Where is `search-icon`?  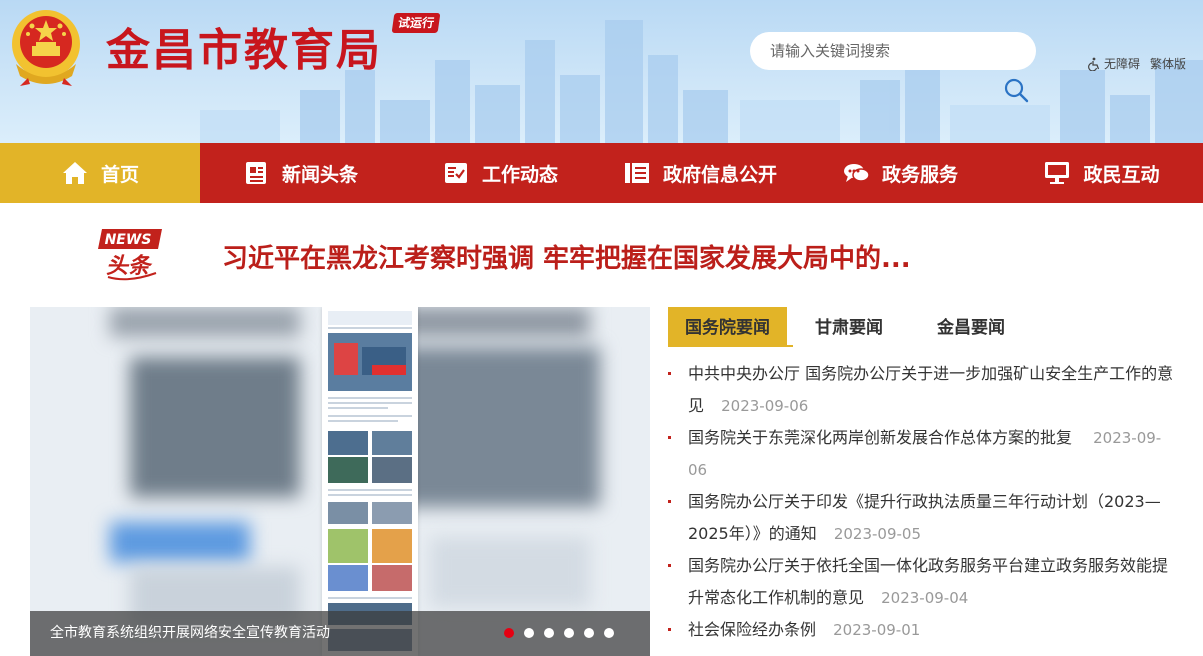 search-icon is located at coordinates (1016, 90).